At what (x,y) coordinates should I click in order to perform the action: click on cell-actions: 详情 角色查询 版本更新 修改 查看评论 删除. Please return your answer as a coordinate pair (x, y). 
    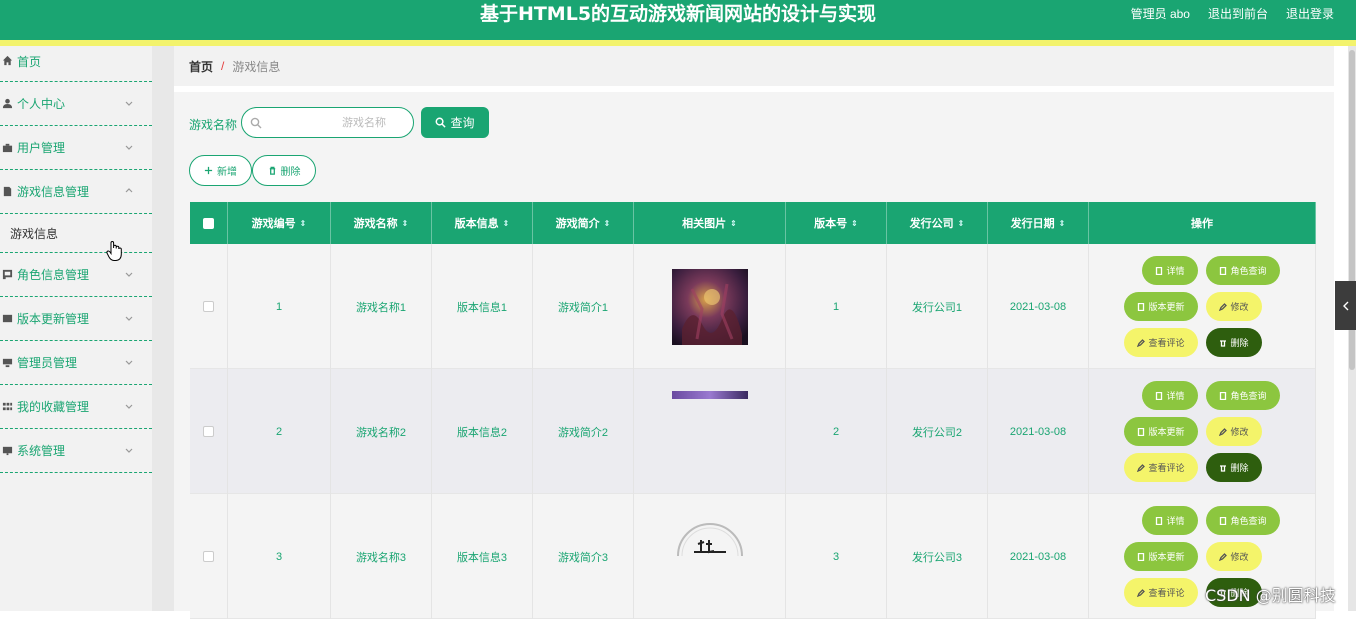
    Looking at the image, I should click on (1202, 431).